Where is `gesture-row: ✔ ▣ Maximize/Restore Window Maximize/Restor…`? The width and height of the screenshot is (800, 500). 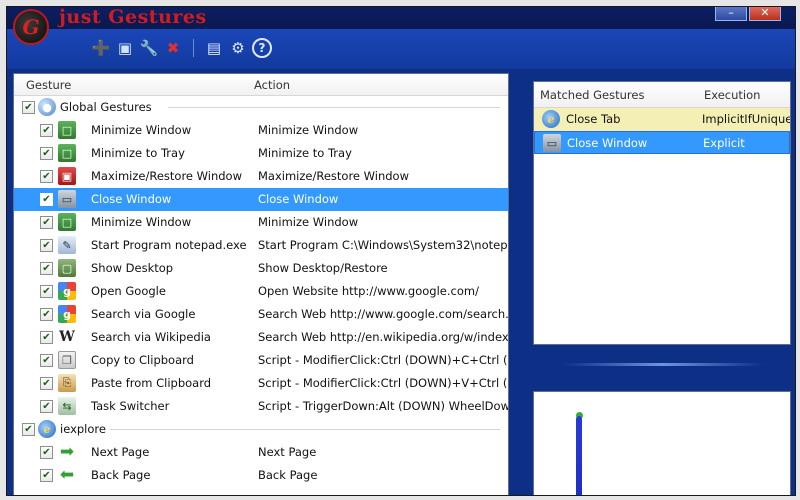 gesture-row: ✔ ▣ Maximize/Restore Window Maximize/Restor… is located at coordinates (261, 176).